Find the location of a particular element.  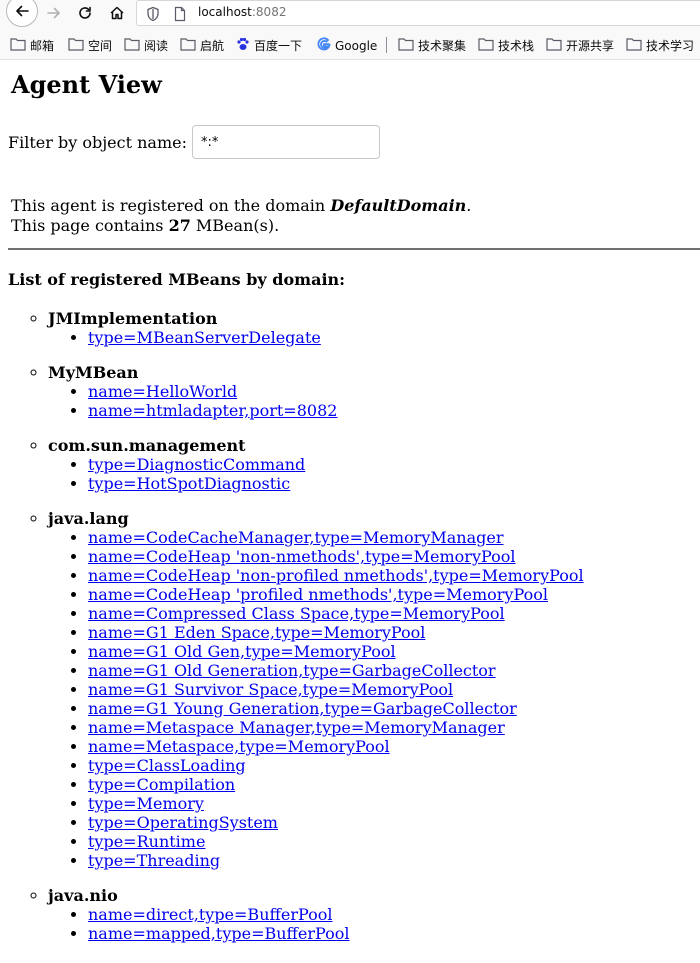

mbean-item: name=Metaspace,type=MemoryPool is located at coordinates (390, 746).